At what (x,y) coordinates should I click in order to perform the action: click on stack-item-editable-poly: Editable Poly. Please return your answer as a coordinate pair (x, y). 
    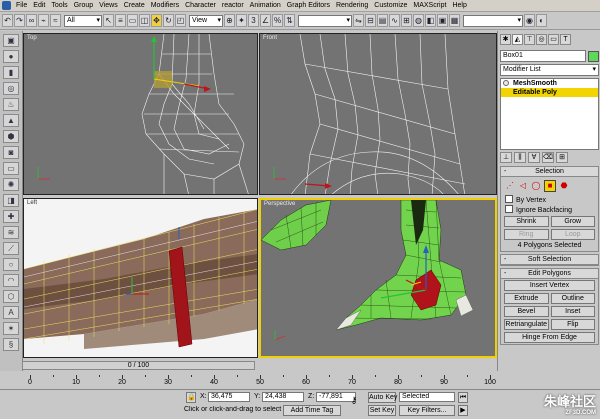
    Looking at the image, I should click on (549, 92).